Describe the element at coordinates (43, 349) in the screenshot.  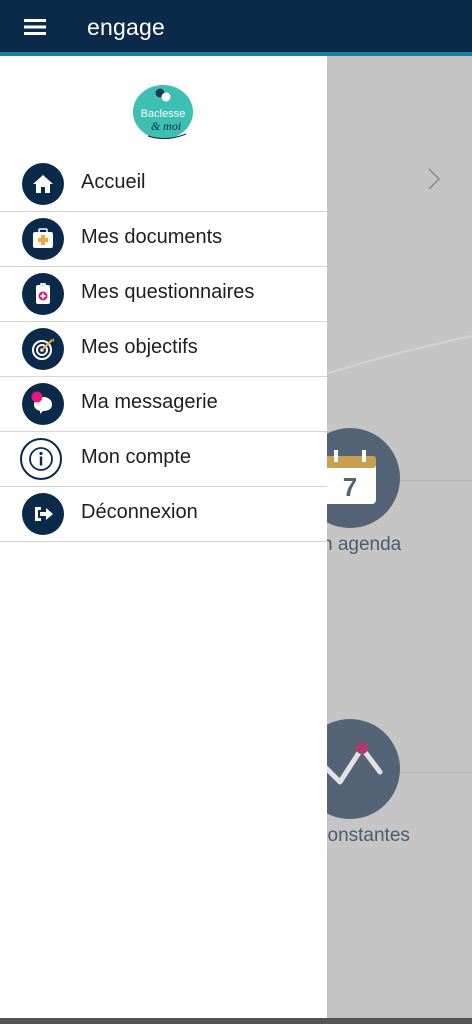
I see `target-icon` at that location.